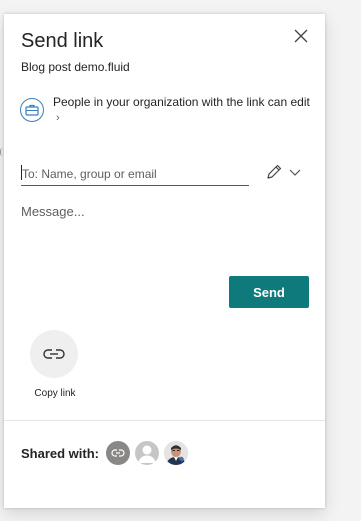 This screenshot has width=361, height=521. I want to click on copy-link-button: Copy link, so click(55, 364).